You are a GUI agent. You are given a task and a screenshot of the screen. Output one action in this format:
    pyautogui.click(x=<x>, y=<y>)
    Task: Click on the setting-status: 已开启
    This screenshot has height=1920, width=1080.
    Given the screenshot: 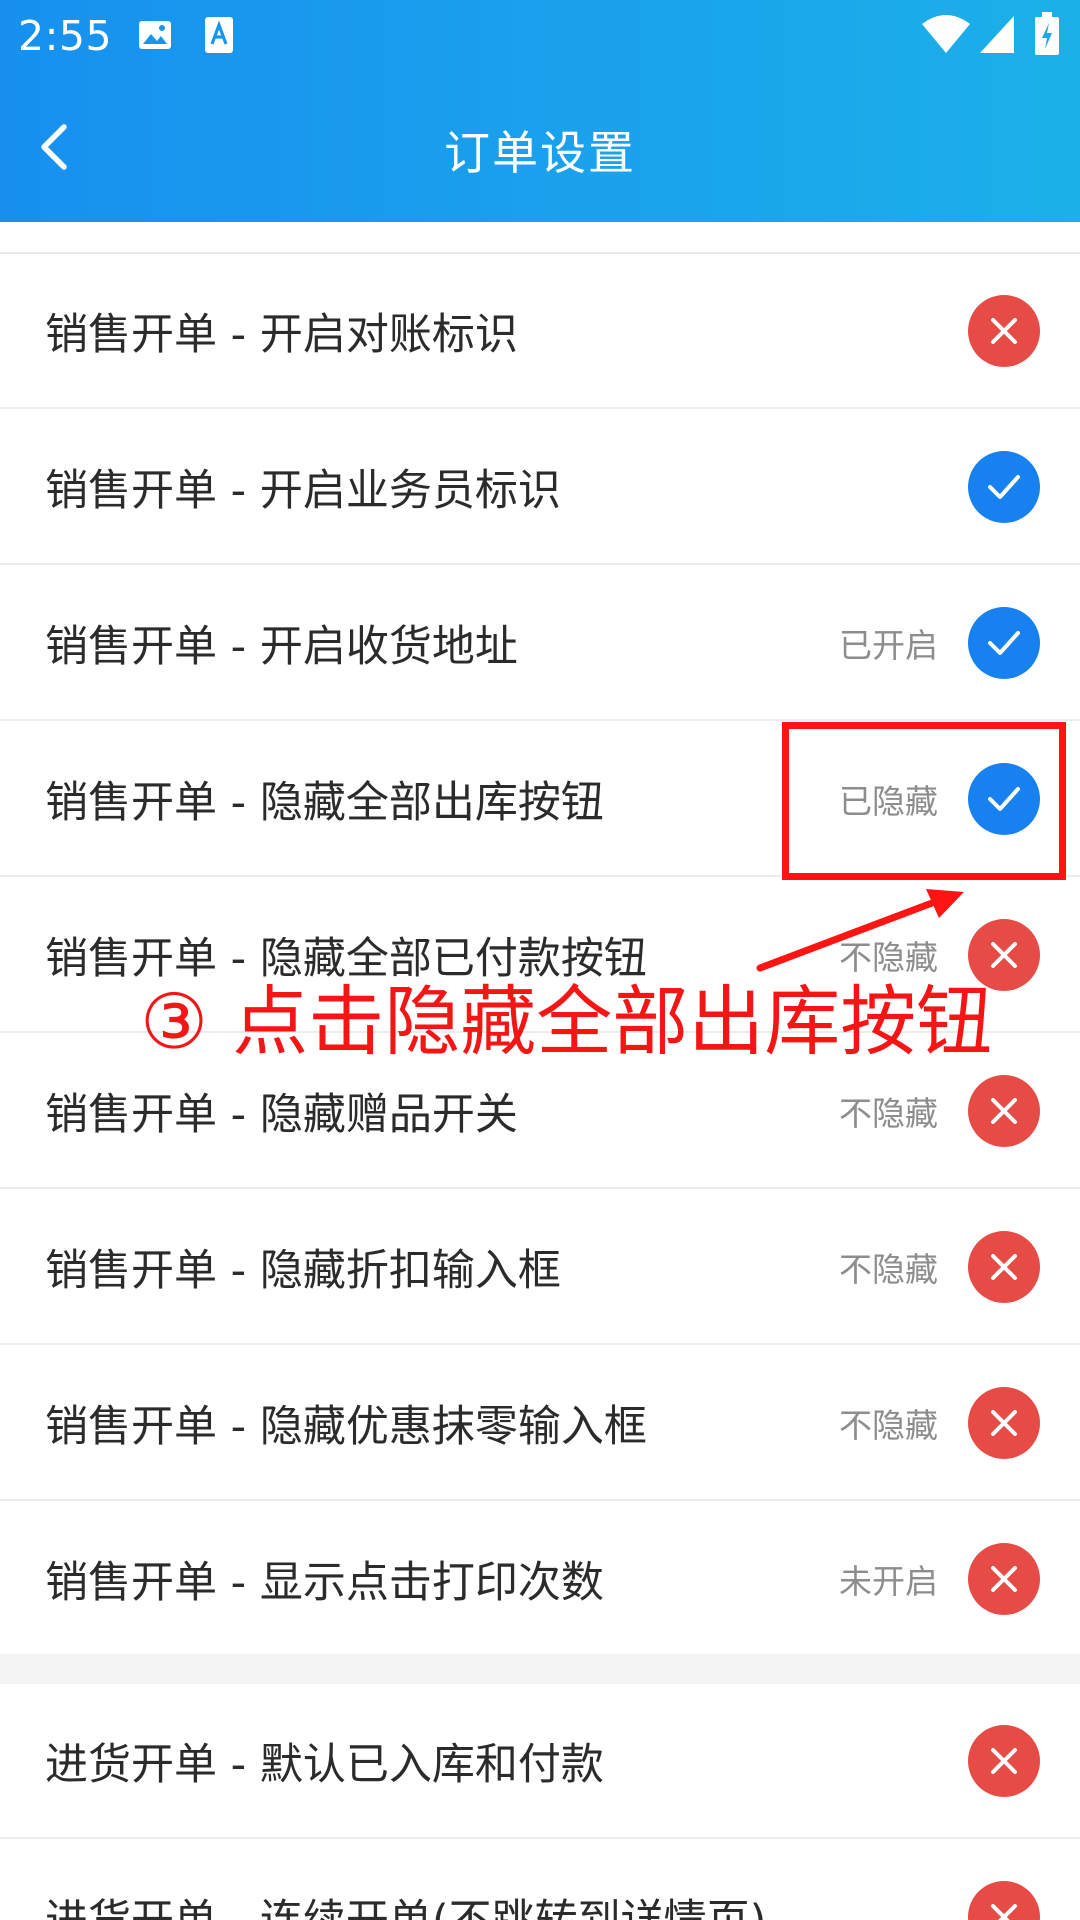 What is the action you would take?
    pyautogui.click(x=888, y=645)
    